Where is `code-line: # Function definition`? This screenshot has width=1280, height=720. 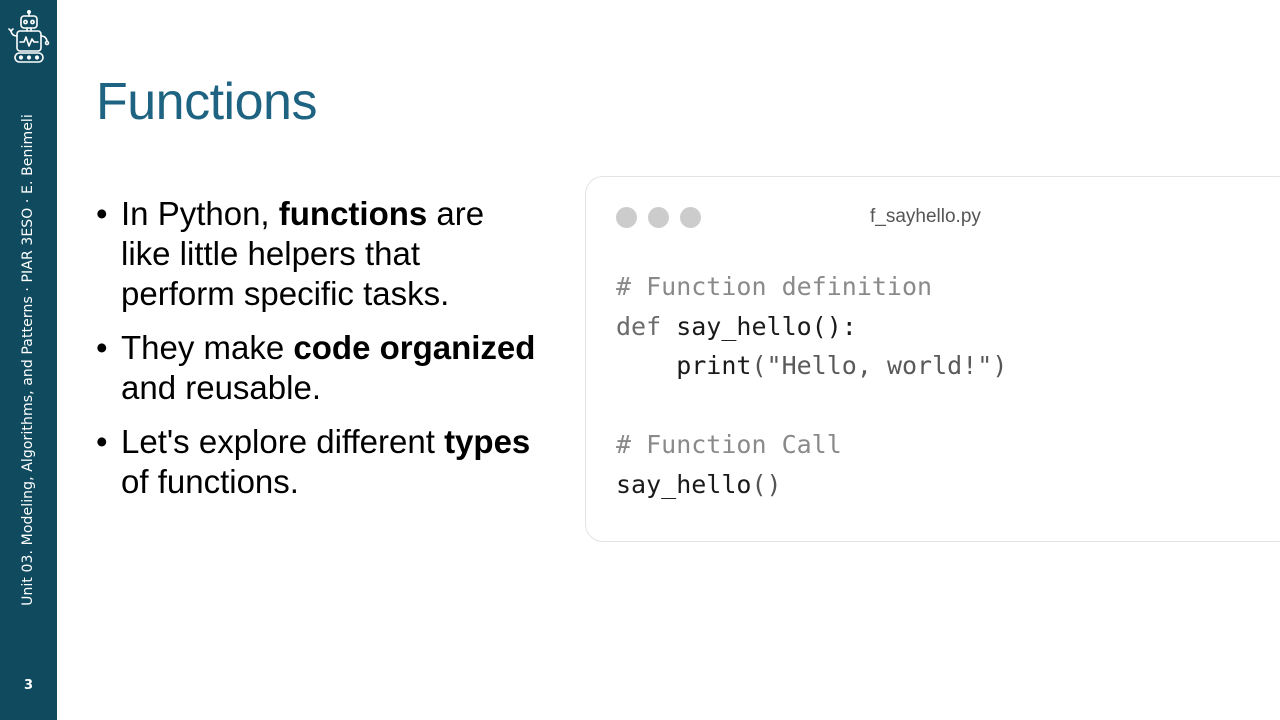 code-line: # Function definition is located at coordinates (811, 287).